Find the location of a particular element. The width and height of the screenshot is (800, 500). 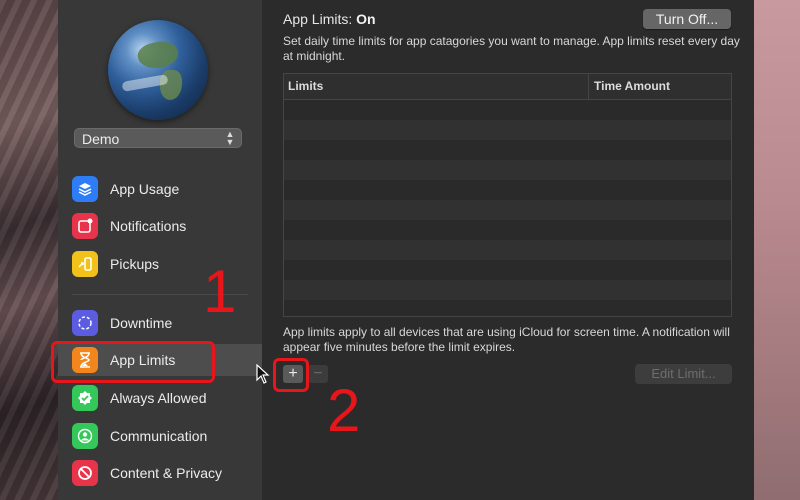

page-title: App Limits: On is located at coordinates (329, 19).